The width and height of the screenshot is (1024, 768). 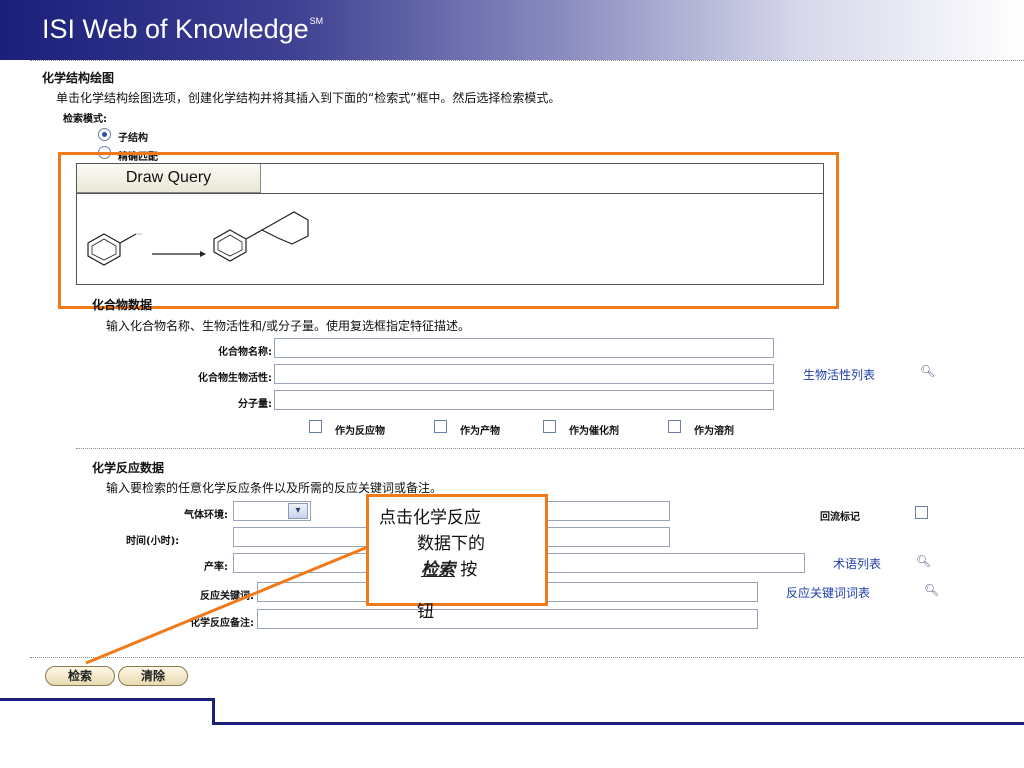 I want to click on callout-line-3: 检索 按, so click(x=449, y=570).